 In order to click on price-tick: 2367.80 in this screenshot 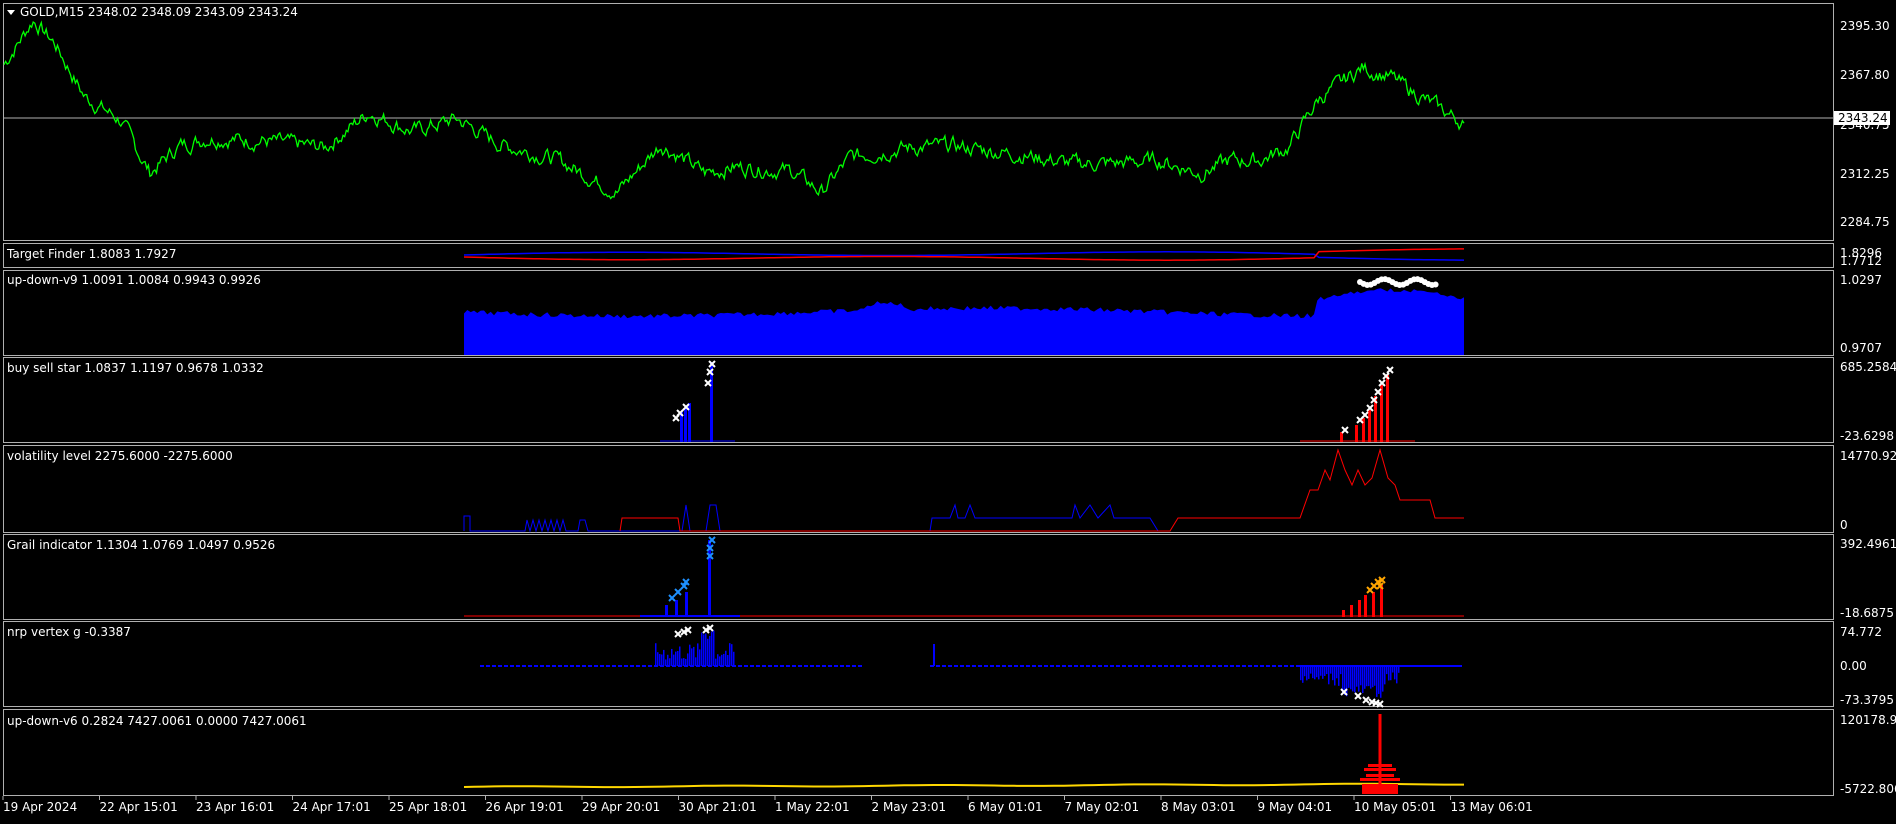, I will do `click(1865, 75)`.